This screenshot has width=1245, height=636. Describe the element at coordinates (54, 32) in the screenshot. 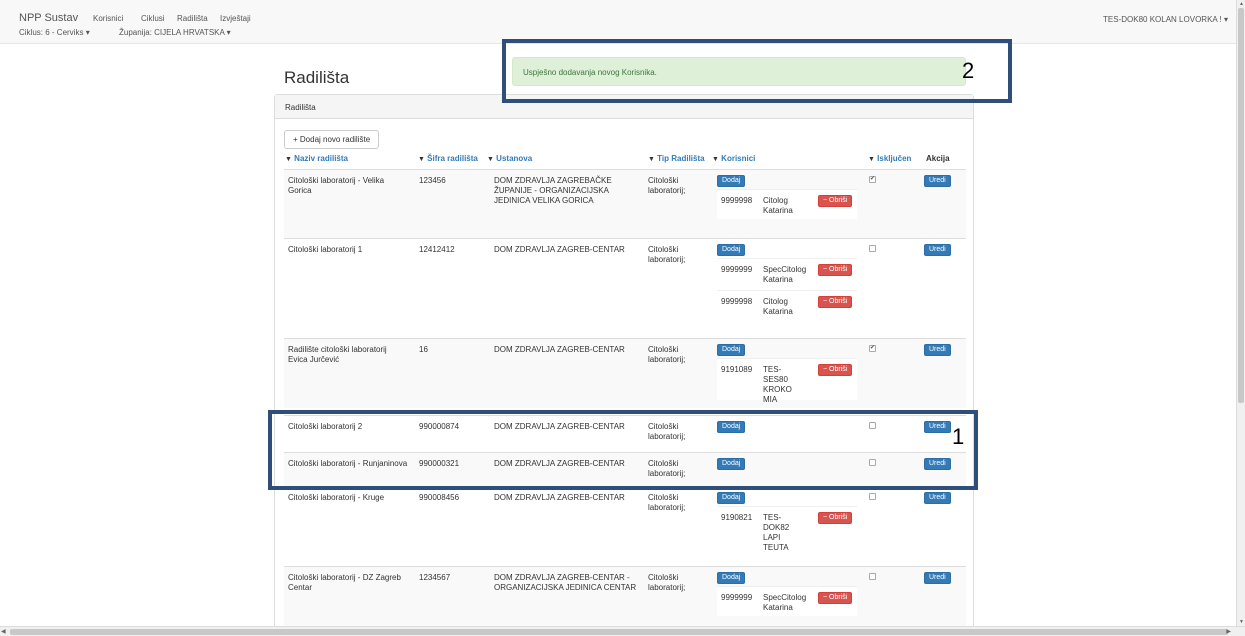

I see `ciklus-dropdown: Ciklus: 6 - Cerviks ▾` at that location.